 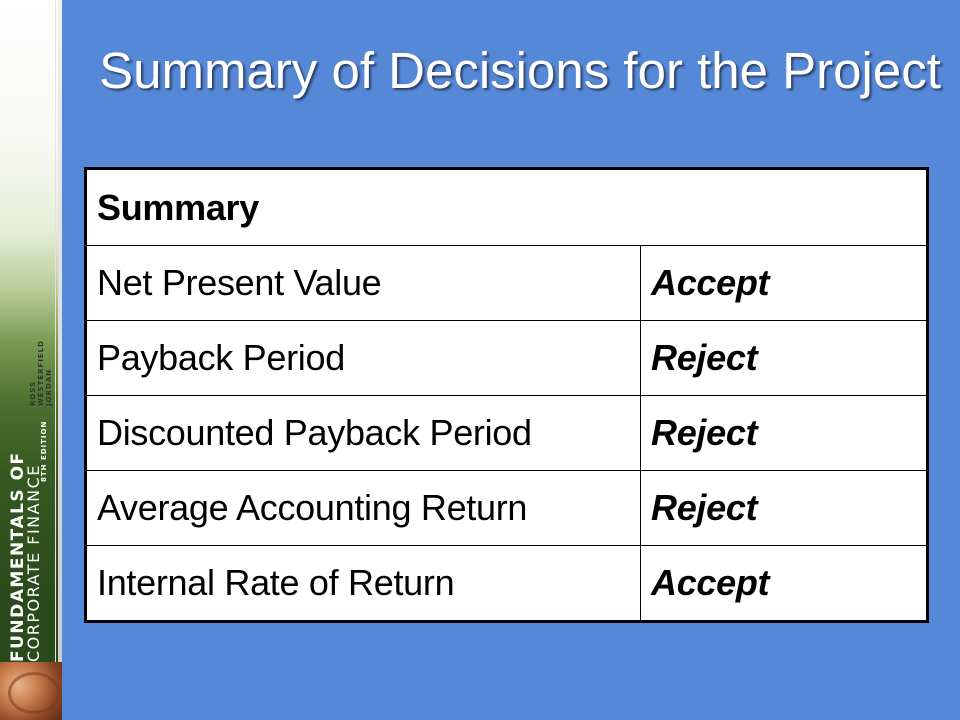 I want to click on cover-art-image, so click(x=31, y=691).